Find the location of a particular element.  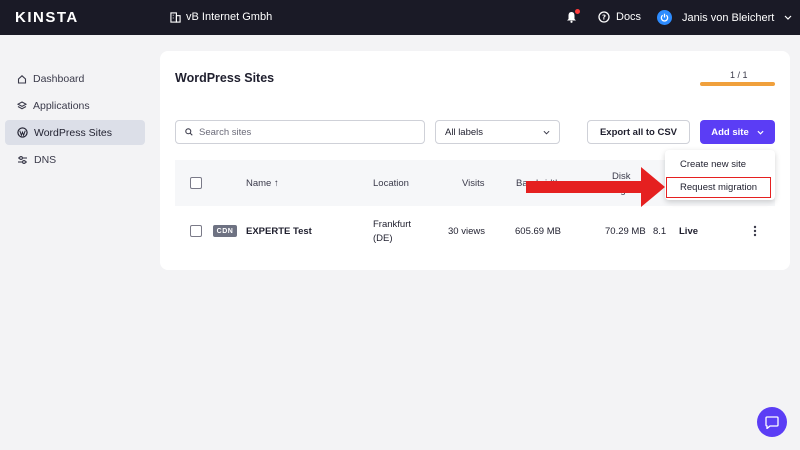

company-name: vB Internet Gmbh is located at coordinates (229, 17).